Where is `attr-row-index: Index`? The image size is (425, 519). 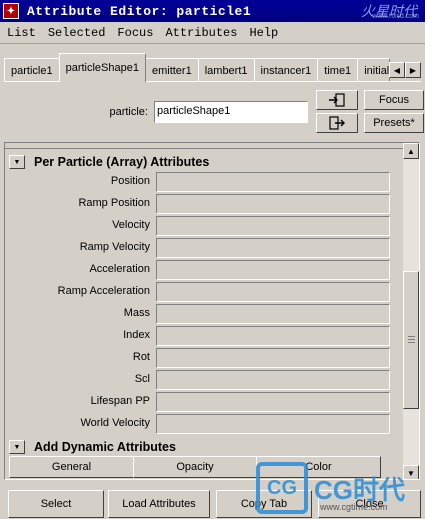
attr-row-index: Index is located at coordinates (205, 336).